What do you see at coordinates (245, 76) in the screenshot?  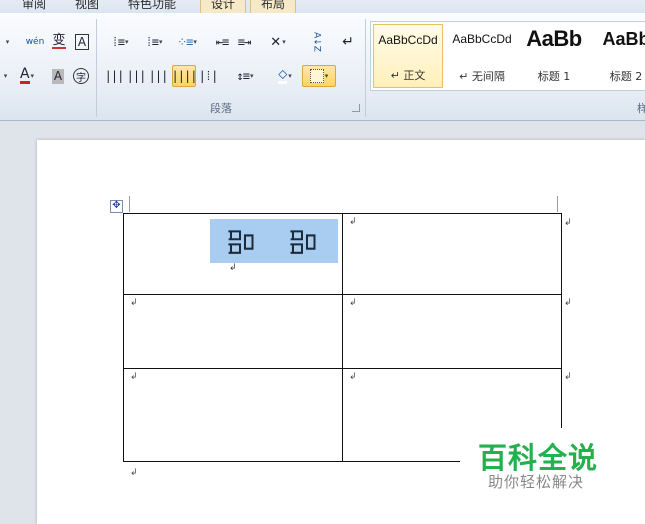 I see `line-spacing-icon: ↕≡ ▾` at bounding box center [245, 76].